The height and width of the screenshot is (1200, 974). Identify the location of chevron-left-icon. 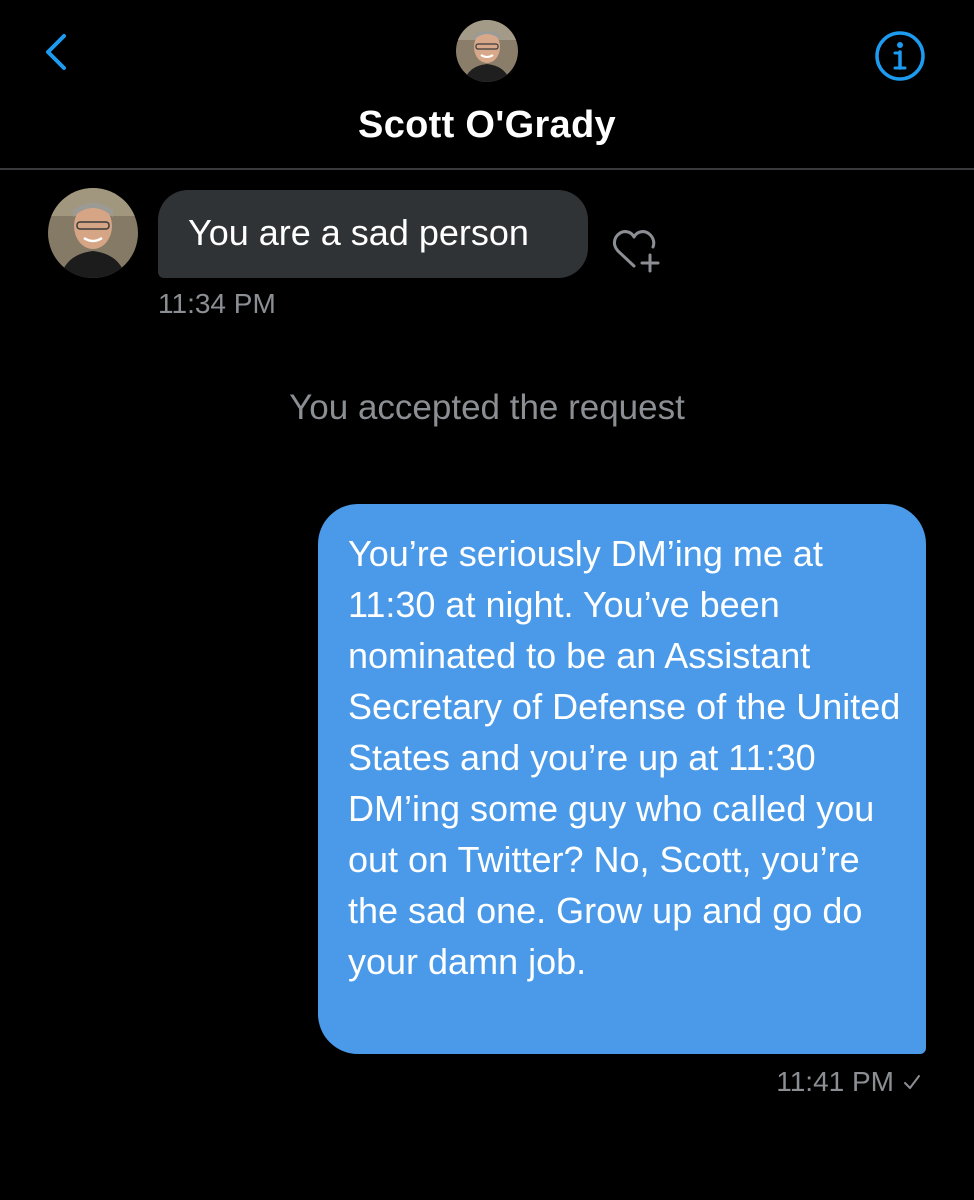
(56, 52).